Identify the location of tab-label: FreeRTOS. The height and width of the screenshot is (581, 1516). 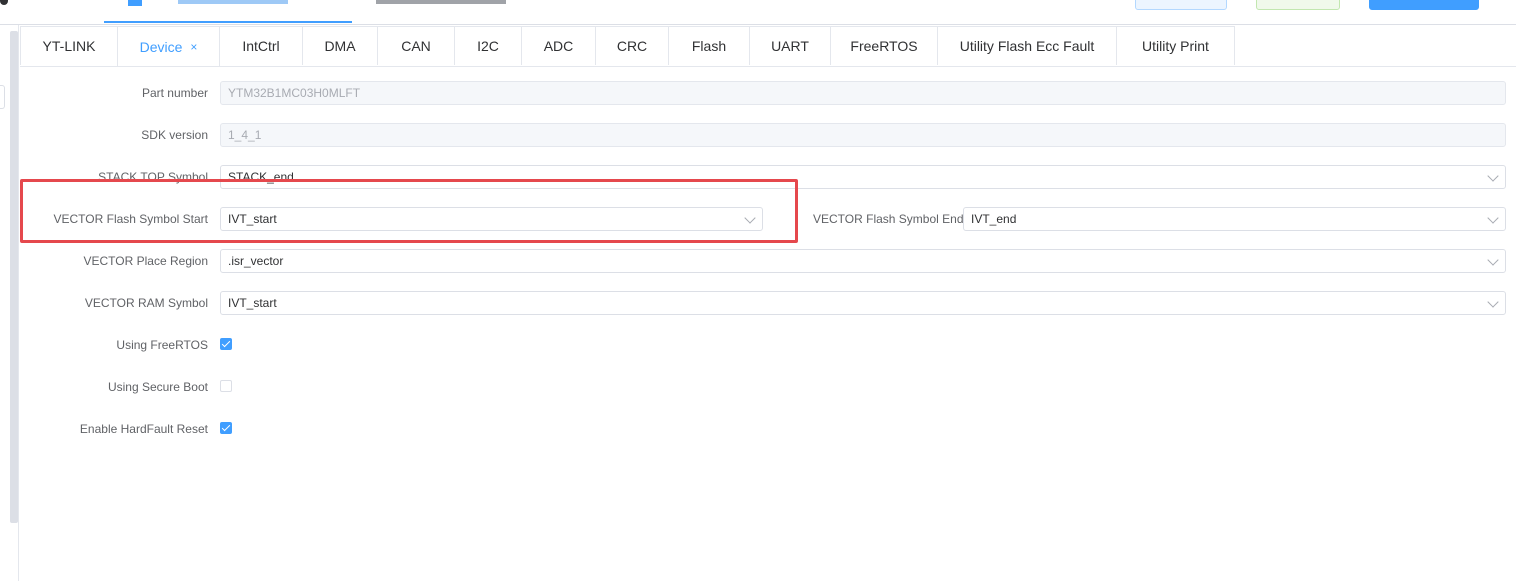
(884, 46).